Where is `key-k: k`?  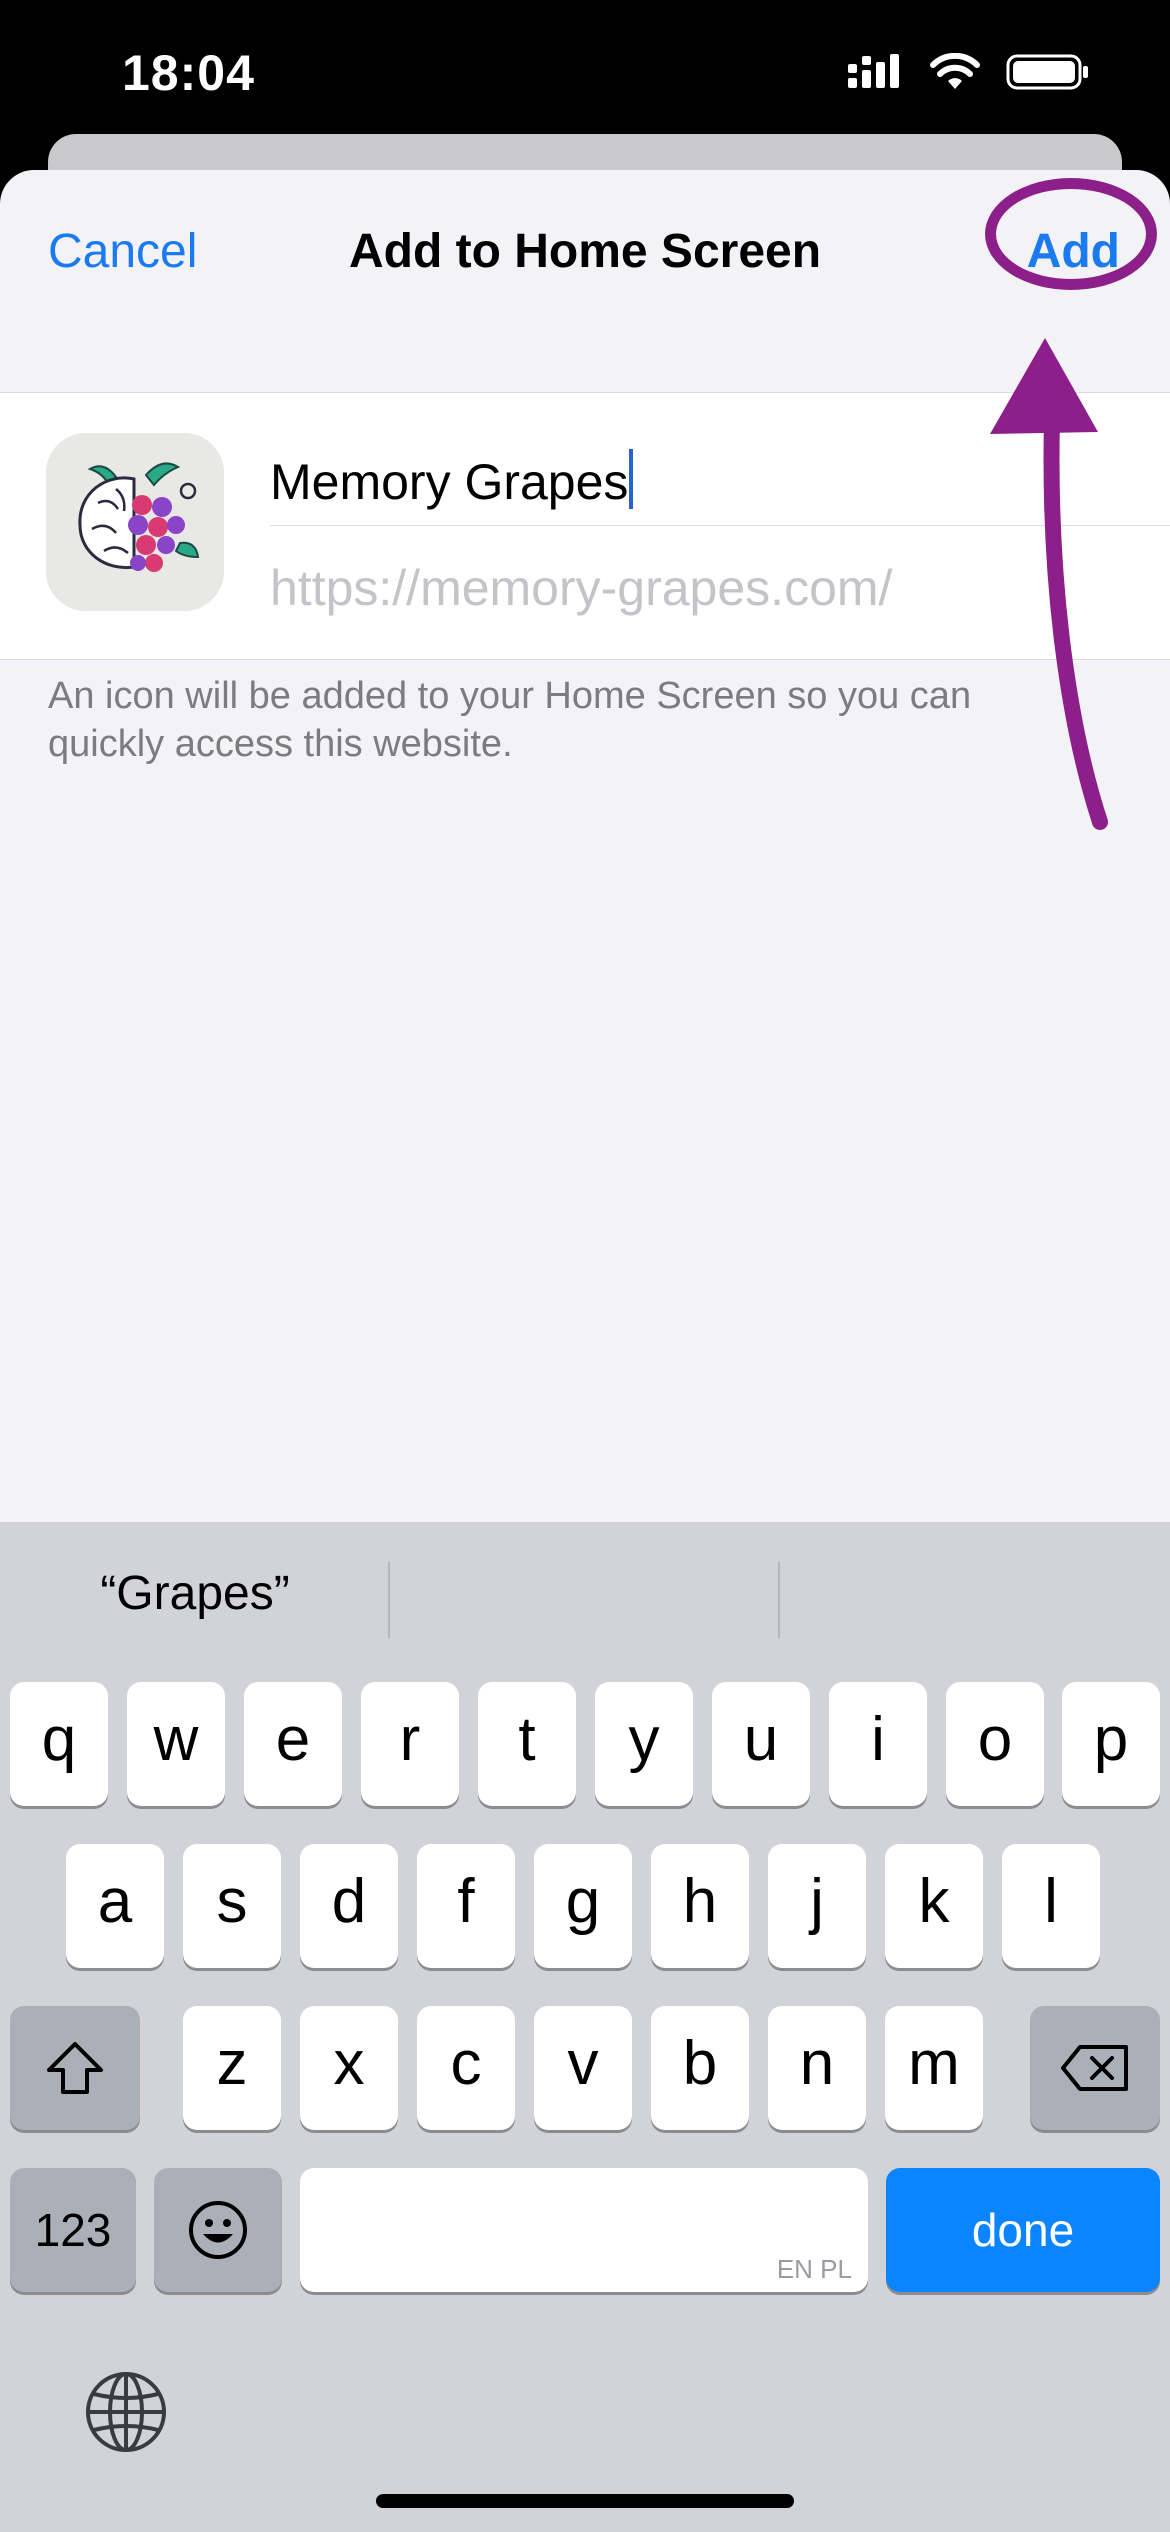 key-k: k is located at coordinates (934, 1906).